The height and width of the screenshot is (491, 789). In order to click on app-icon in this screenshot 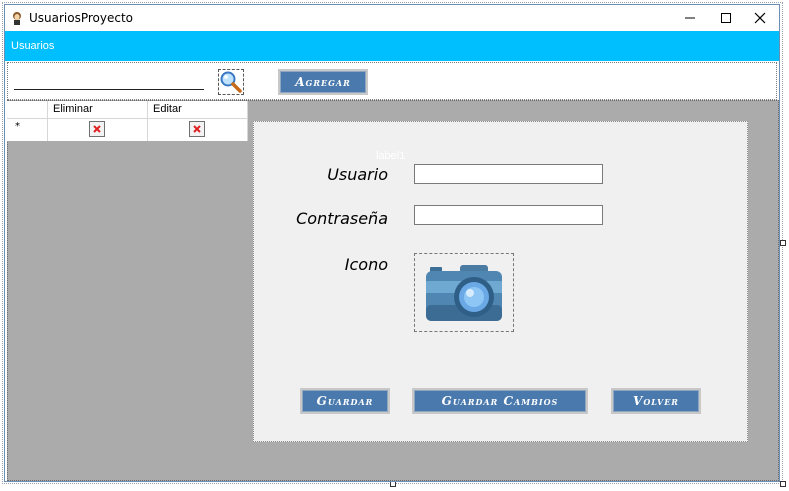, I will do `click(17, 18)`.